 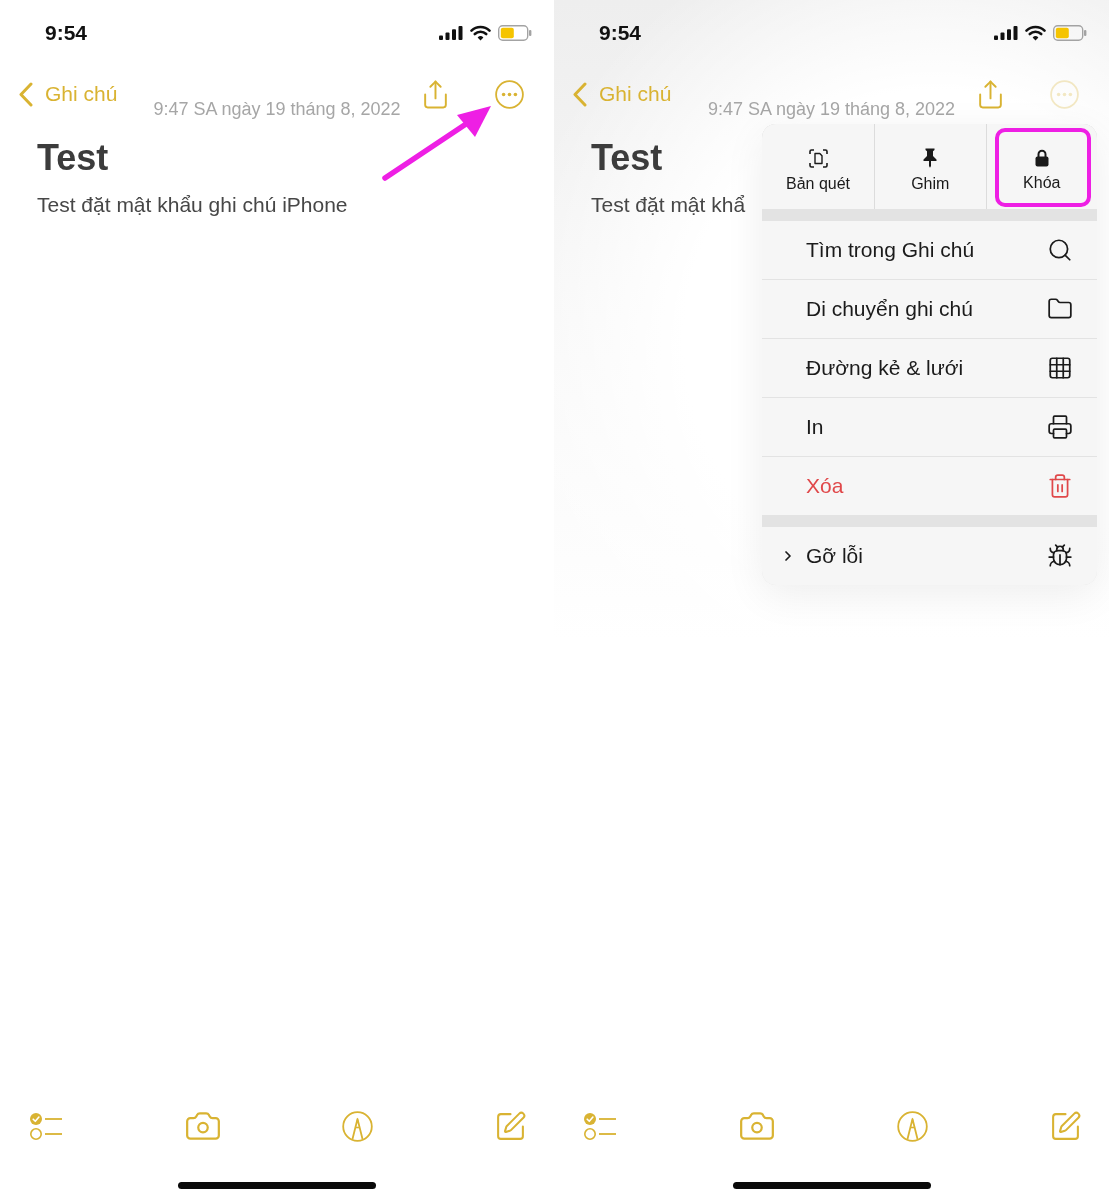 I want to click on printer-icon, so click(x=1060, y=427).